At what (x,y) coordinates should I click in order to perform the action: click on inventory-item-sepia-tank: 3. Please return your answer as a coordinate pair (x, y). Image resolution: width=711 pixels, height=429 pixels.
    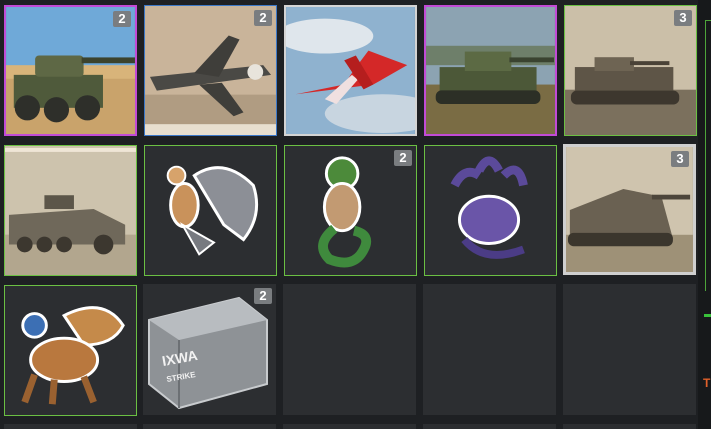
    Looking at the image, I should click on (630, 70).